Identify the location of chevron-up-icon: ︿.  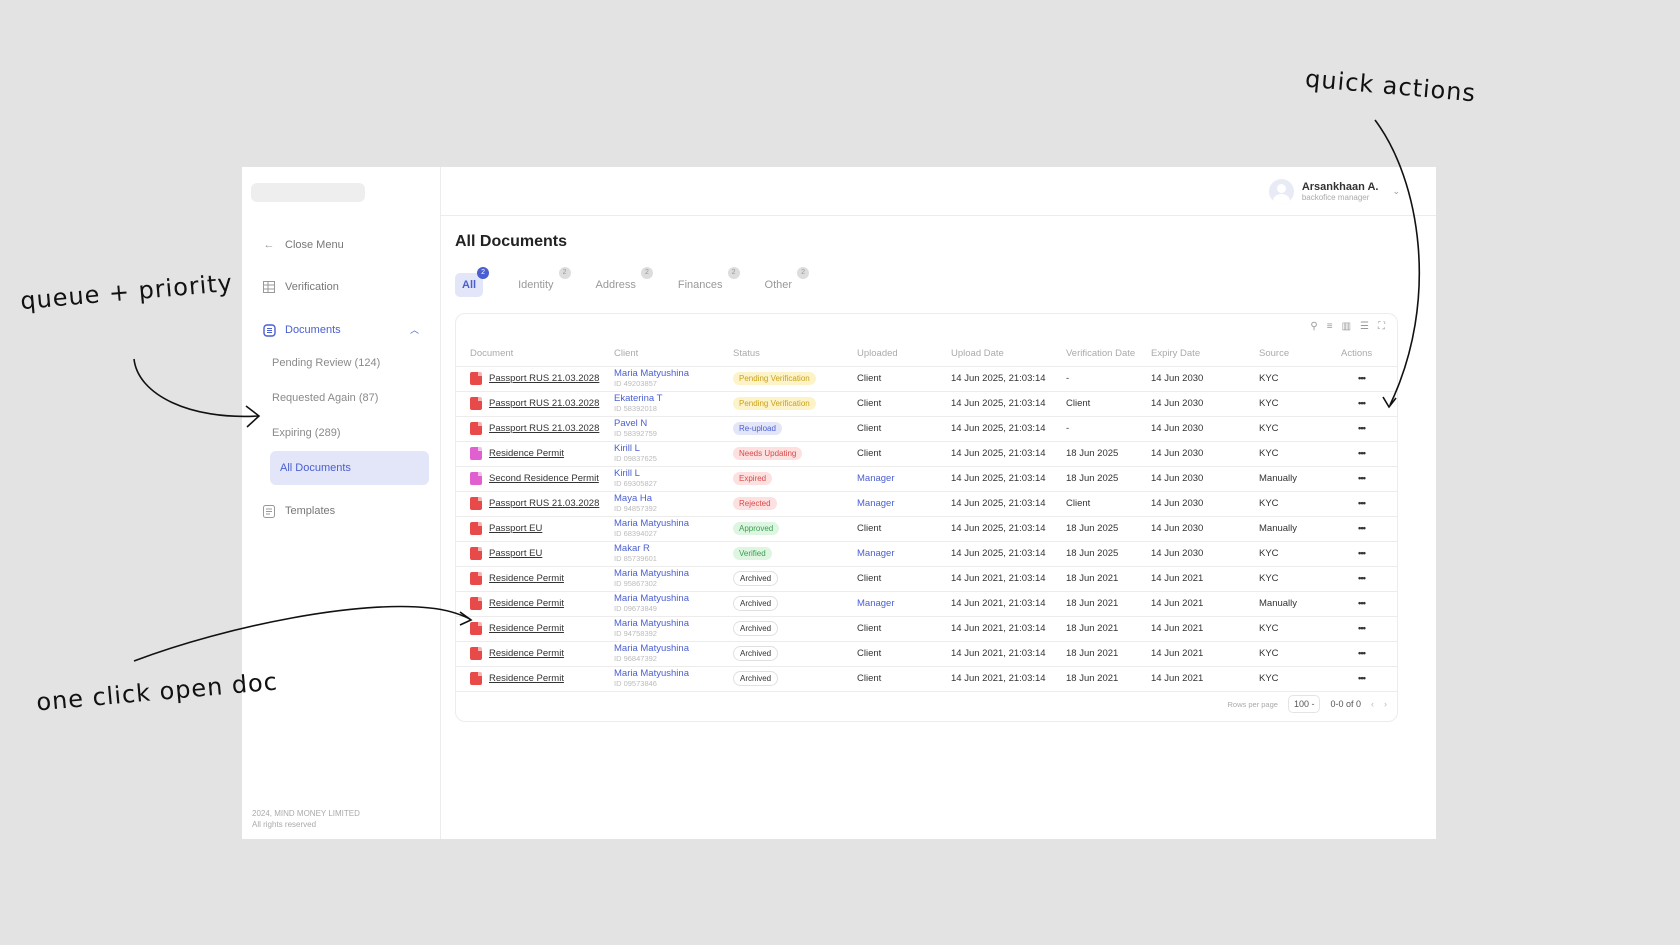
(414, 329).